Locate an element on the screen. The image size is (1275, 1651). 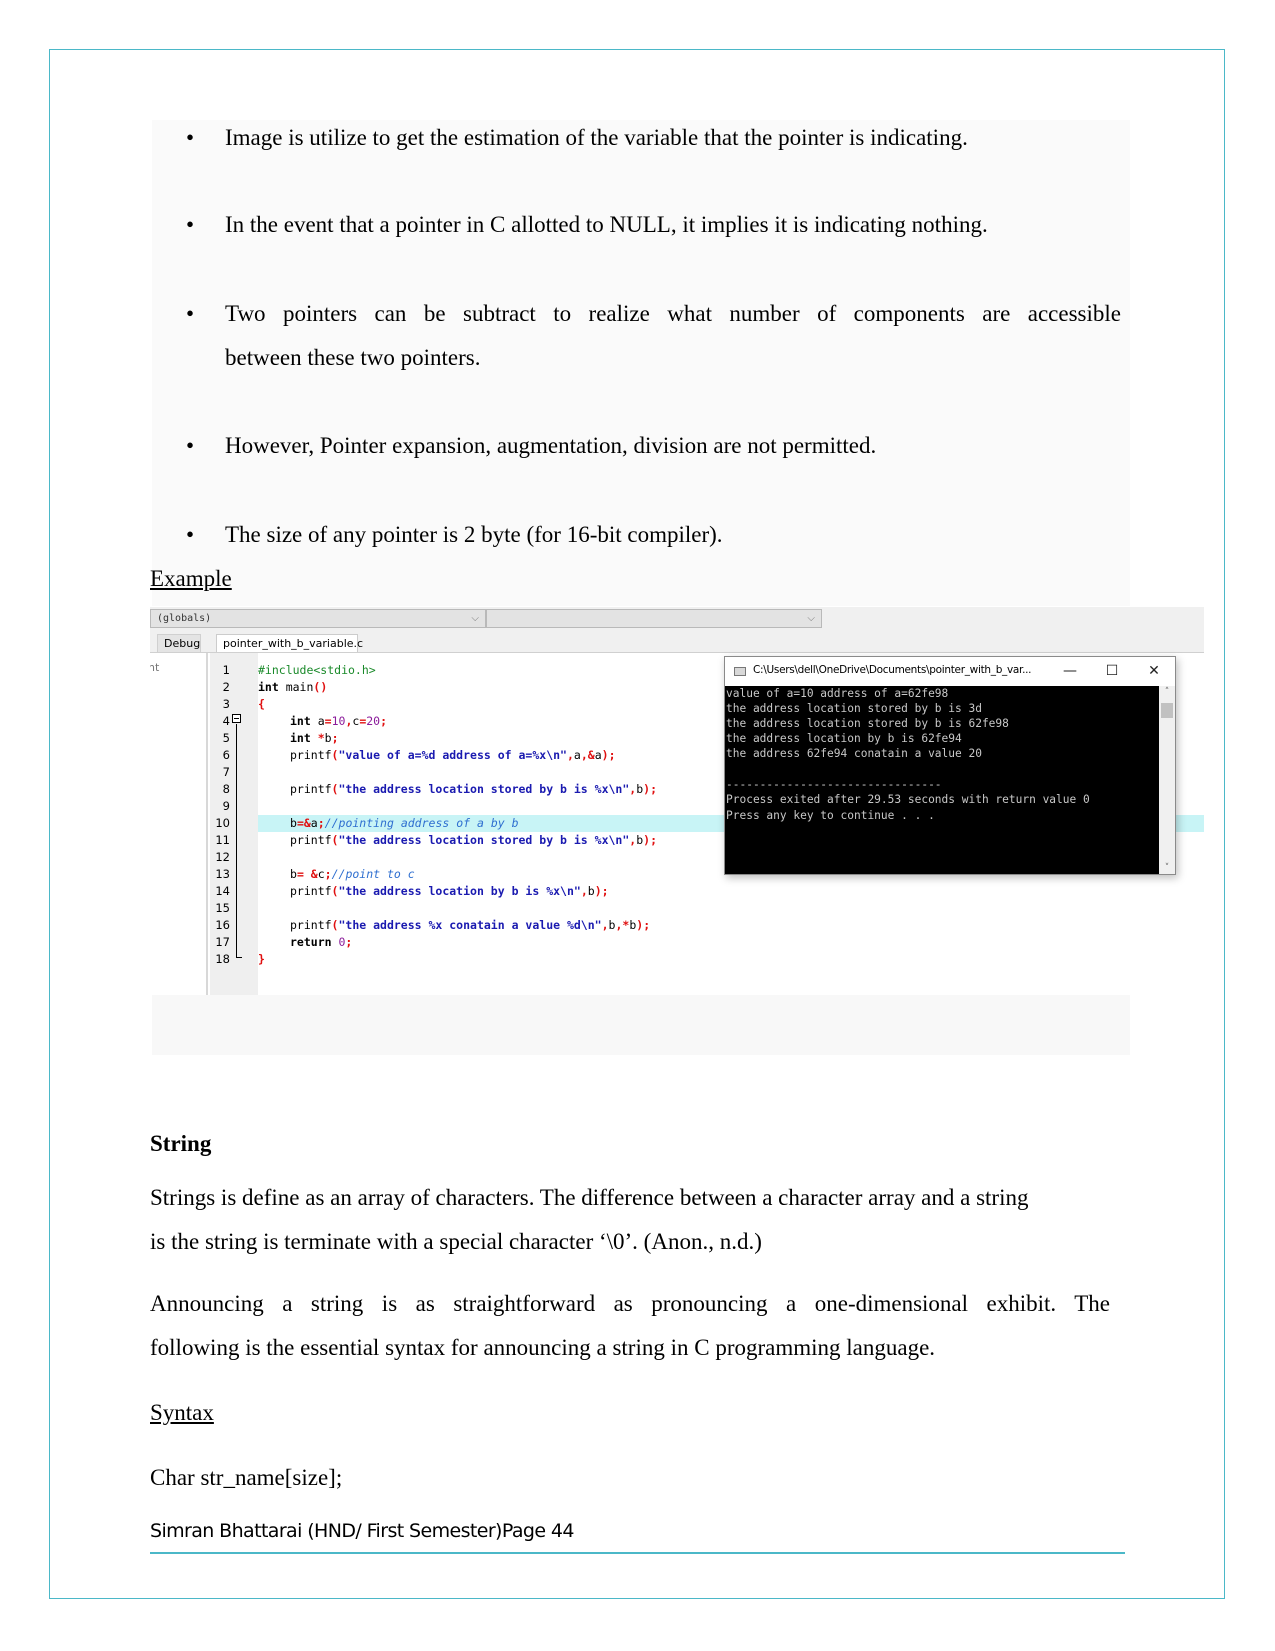
code-token: 0 is located at coordinates (338, 942).